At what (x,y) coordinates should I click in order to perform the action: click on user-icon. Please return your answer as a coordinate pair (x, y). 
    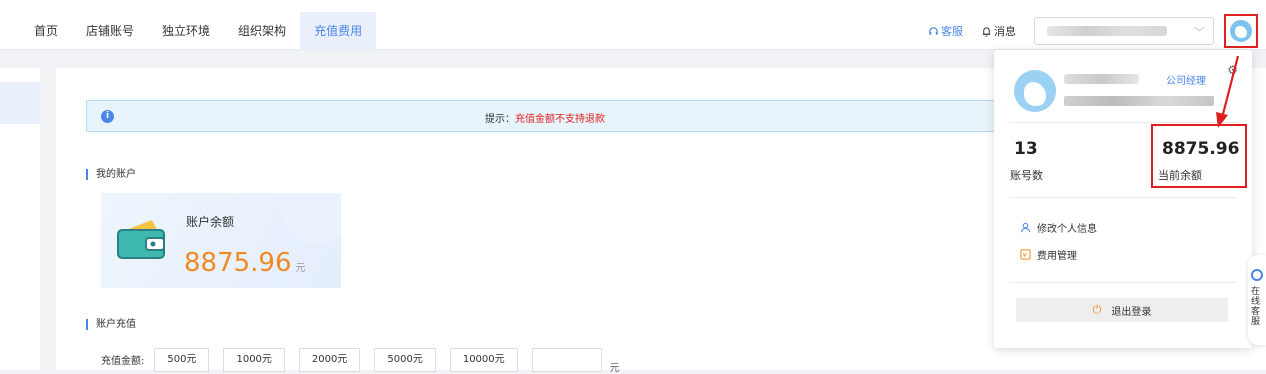
    Looking at the image, I should click on (1025, 227).